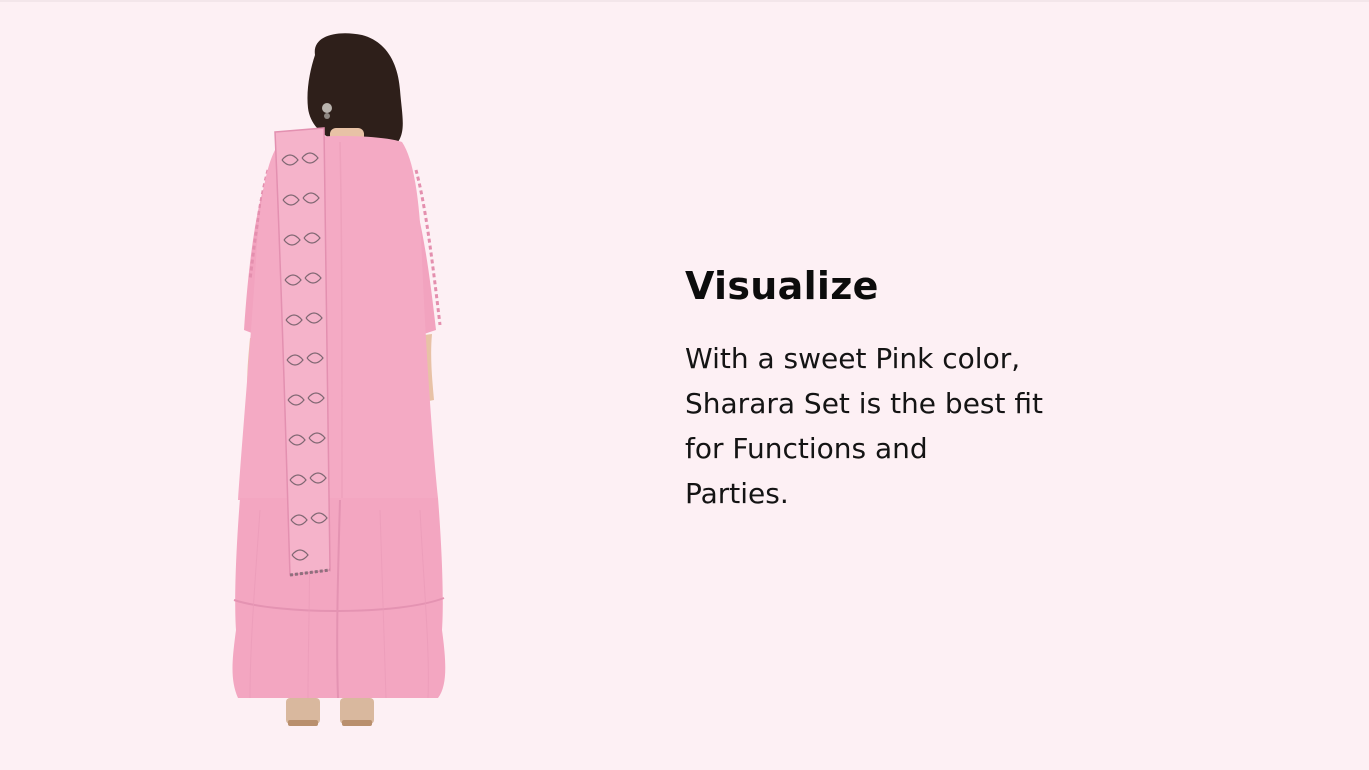  Describe the element at coordinates (327, 108) in the screenshot. I see `earring` at that location.